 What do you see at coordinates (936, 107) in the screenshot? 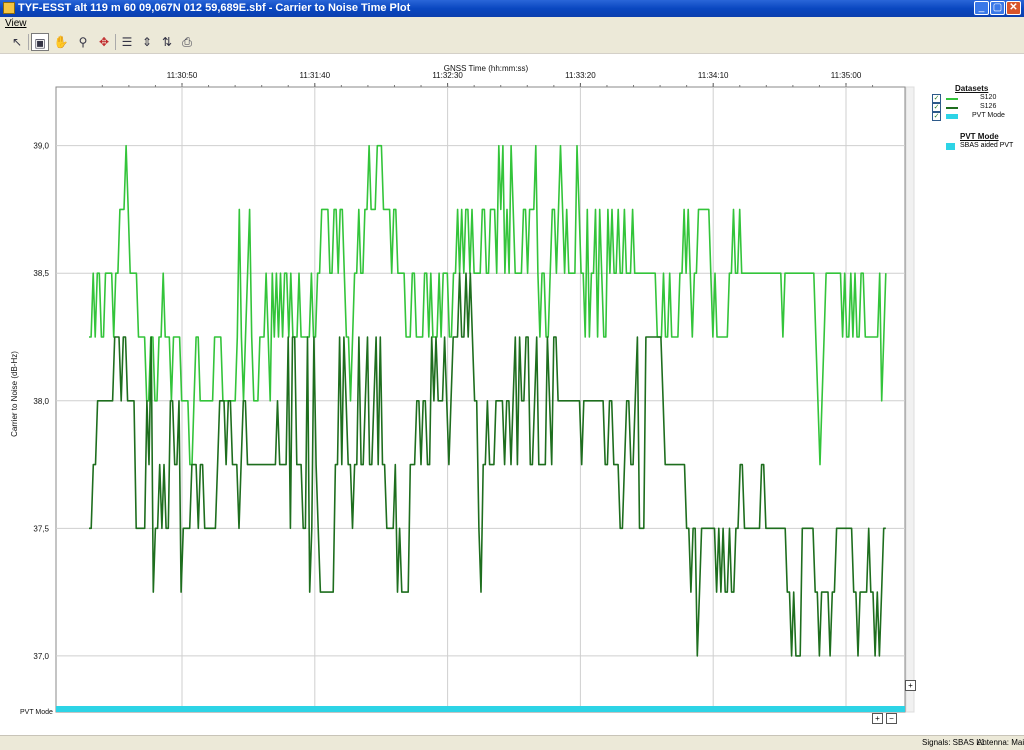
I see `checkbox-s126: ✓` at bounding box center [936, 107].